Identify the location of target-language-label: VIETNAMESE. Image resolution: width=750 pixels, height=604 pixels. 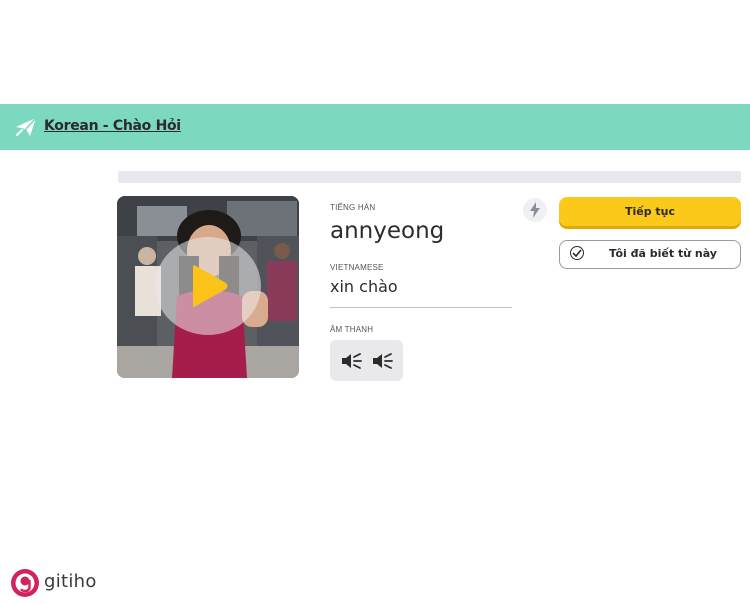
(357, 267).